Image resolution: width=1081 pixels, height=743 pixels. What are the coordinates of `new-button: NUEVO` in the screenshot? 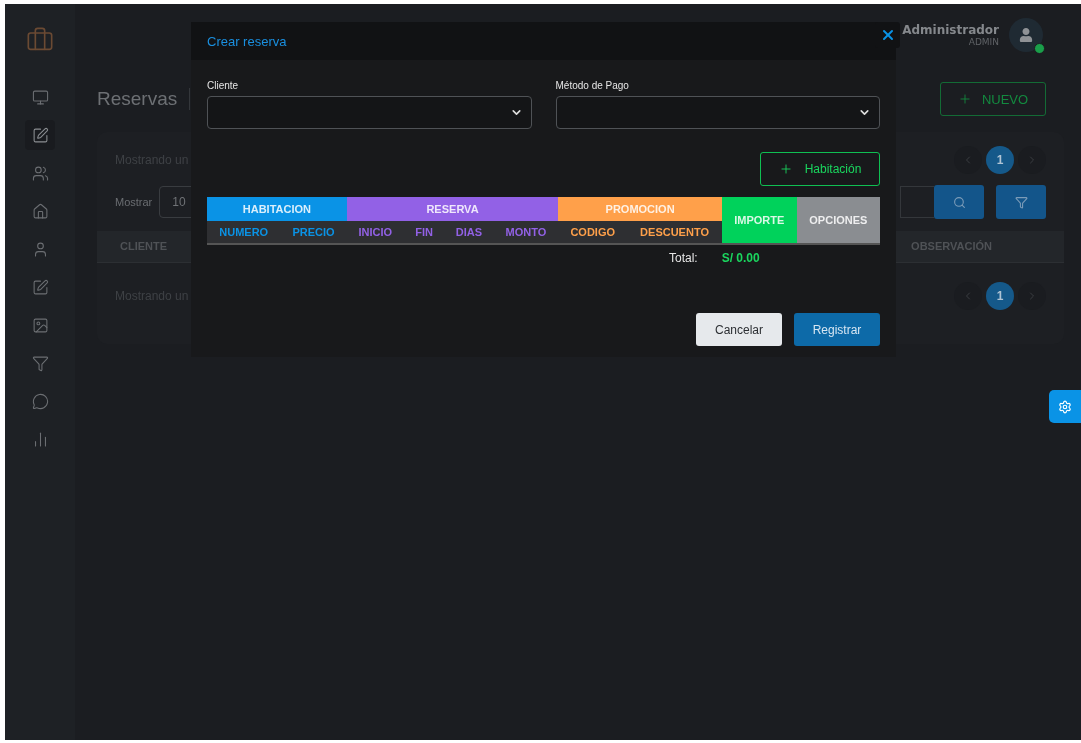 It's located at (993, 99).